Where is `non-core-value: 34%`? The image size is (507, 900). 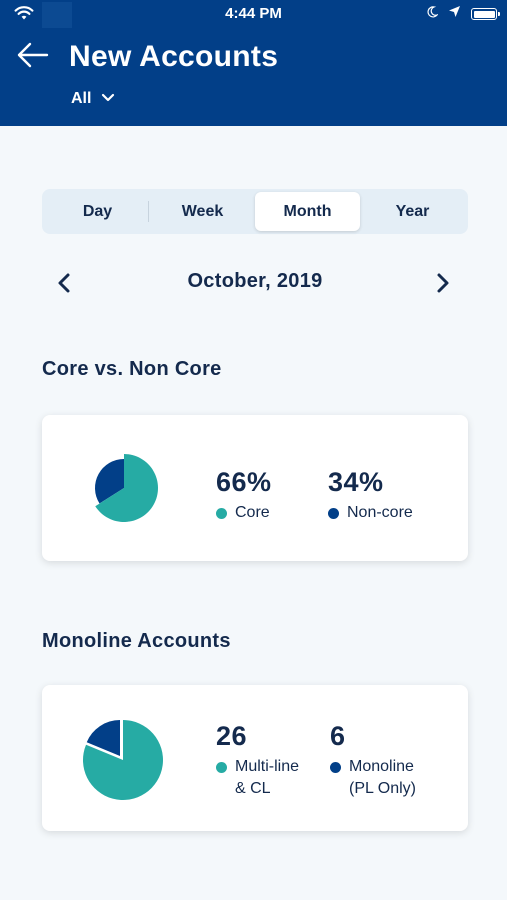
non-core-value: 34% is located at coordinates (356, 482).